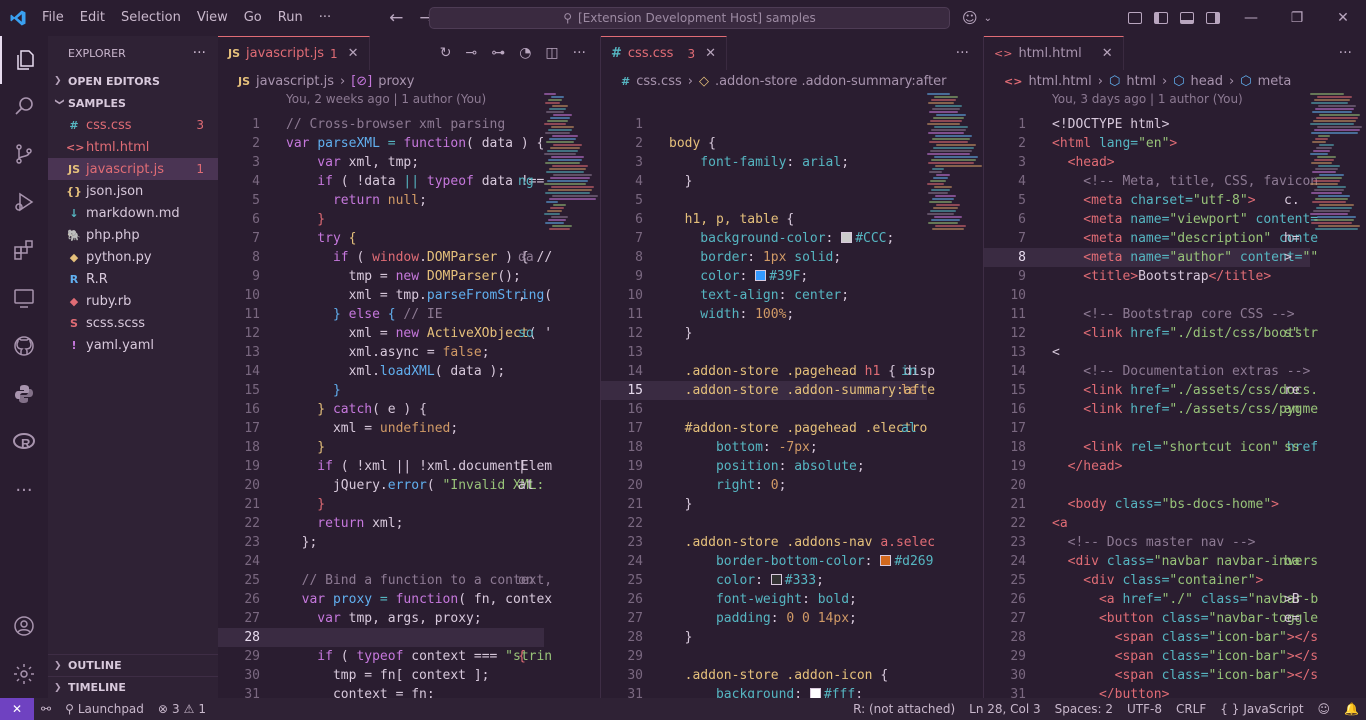 Image resolution: width=1366 pixels, height=720 pixels. Describe the element at coordinates (46, 709) in the screenshot. I see `status-extension-host: ⚯` at that location.